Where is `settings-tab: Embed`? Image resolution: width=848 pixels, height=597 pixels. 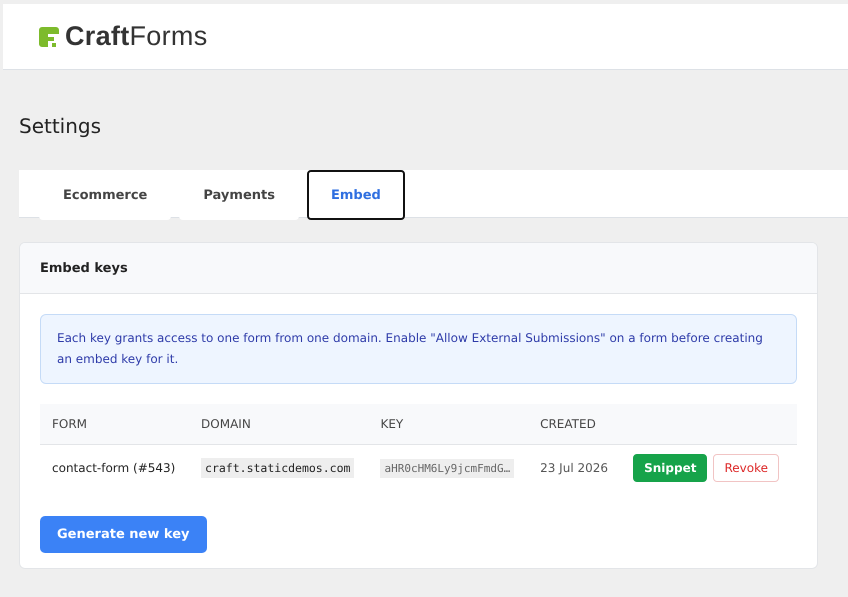
settings-tab: Embed is located at coordinates (355, 195).